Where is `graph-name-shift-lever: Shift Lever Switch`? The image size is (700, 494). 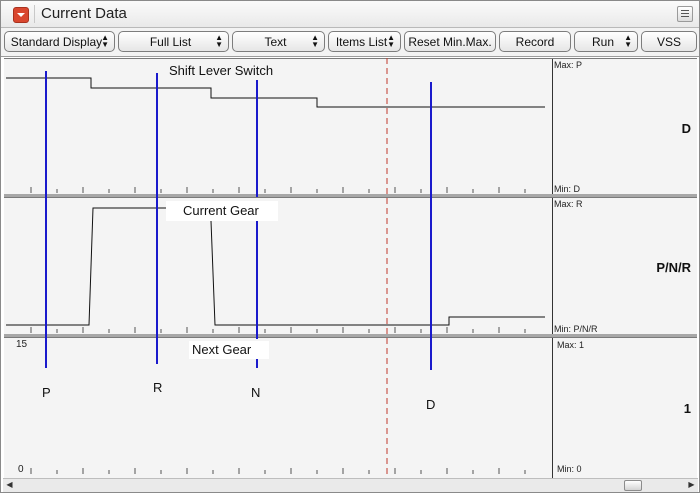
graph-name-shift-lever: Shift Lever Switch is located at coordinates (221, 70).